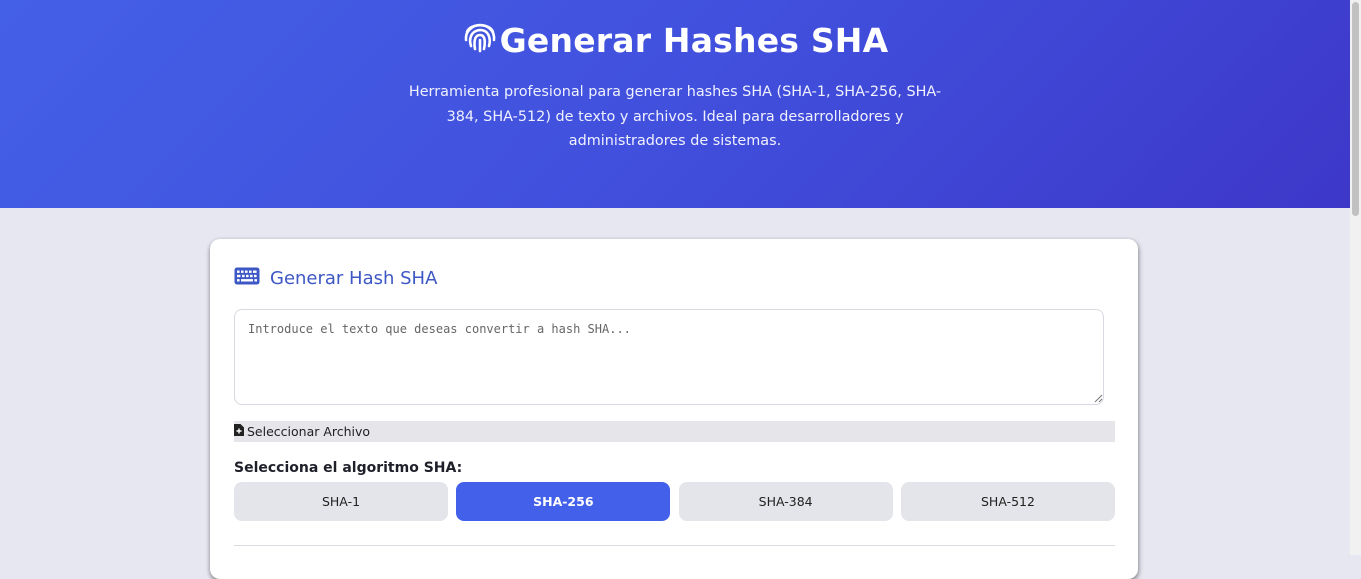 This screenshot has width=1361, height=579. I want to click on algo-button-sha1: SHA-1, so click(341, 501).